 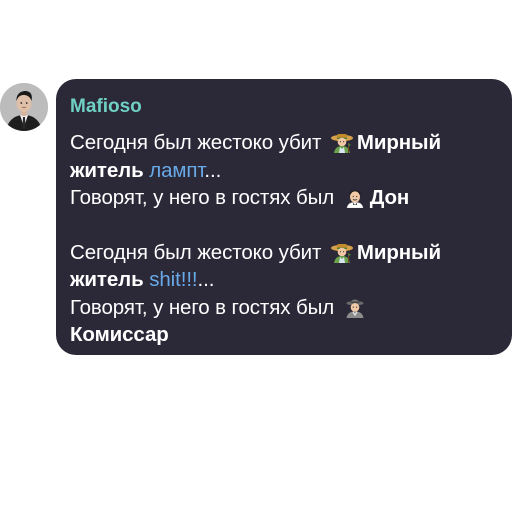 I want to click on don-icon, so click(x=355, y=197).